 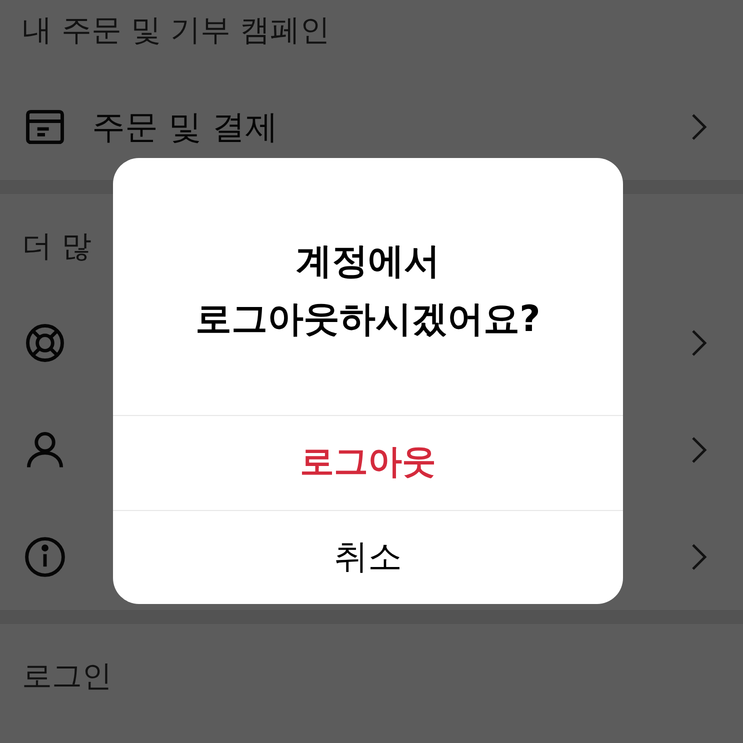 I want to click on section-header: 내 주문 및 기부 캠페인, so click(x=176, y=30).